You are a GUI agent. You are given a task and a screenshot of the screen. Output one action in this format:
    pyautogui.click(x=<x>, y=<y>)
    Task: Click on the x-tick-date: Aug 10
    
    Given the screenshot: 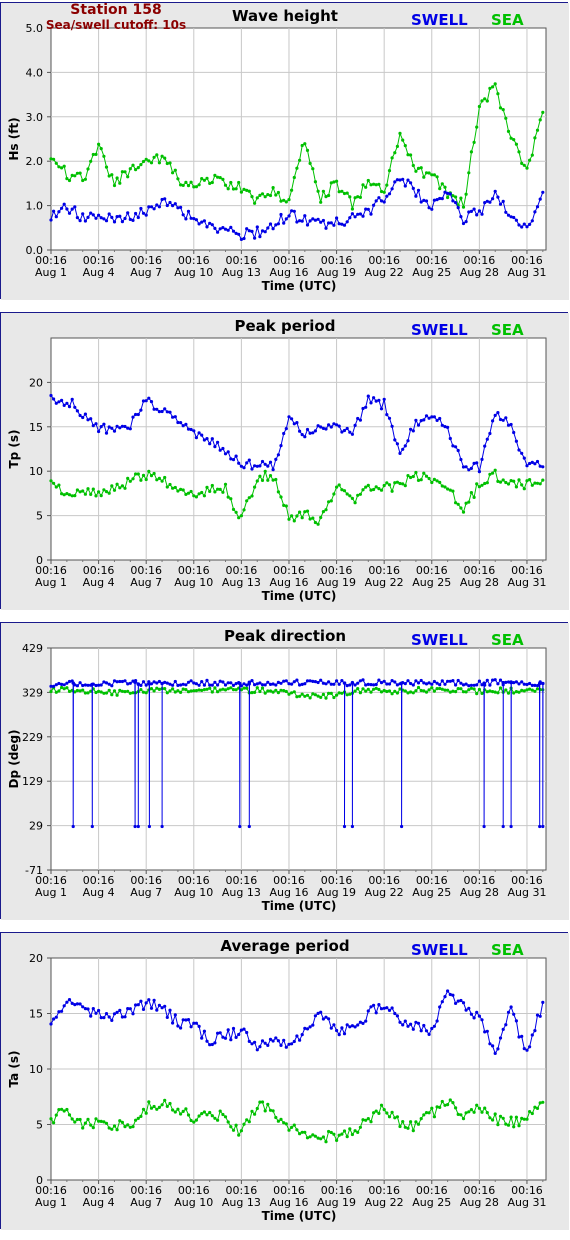 What is the action you would take?
    pyautogui.click(x=193, y=582)
    